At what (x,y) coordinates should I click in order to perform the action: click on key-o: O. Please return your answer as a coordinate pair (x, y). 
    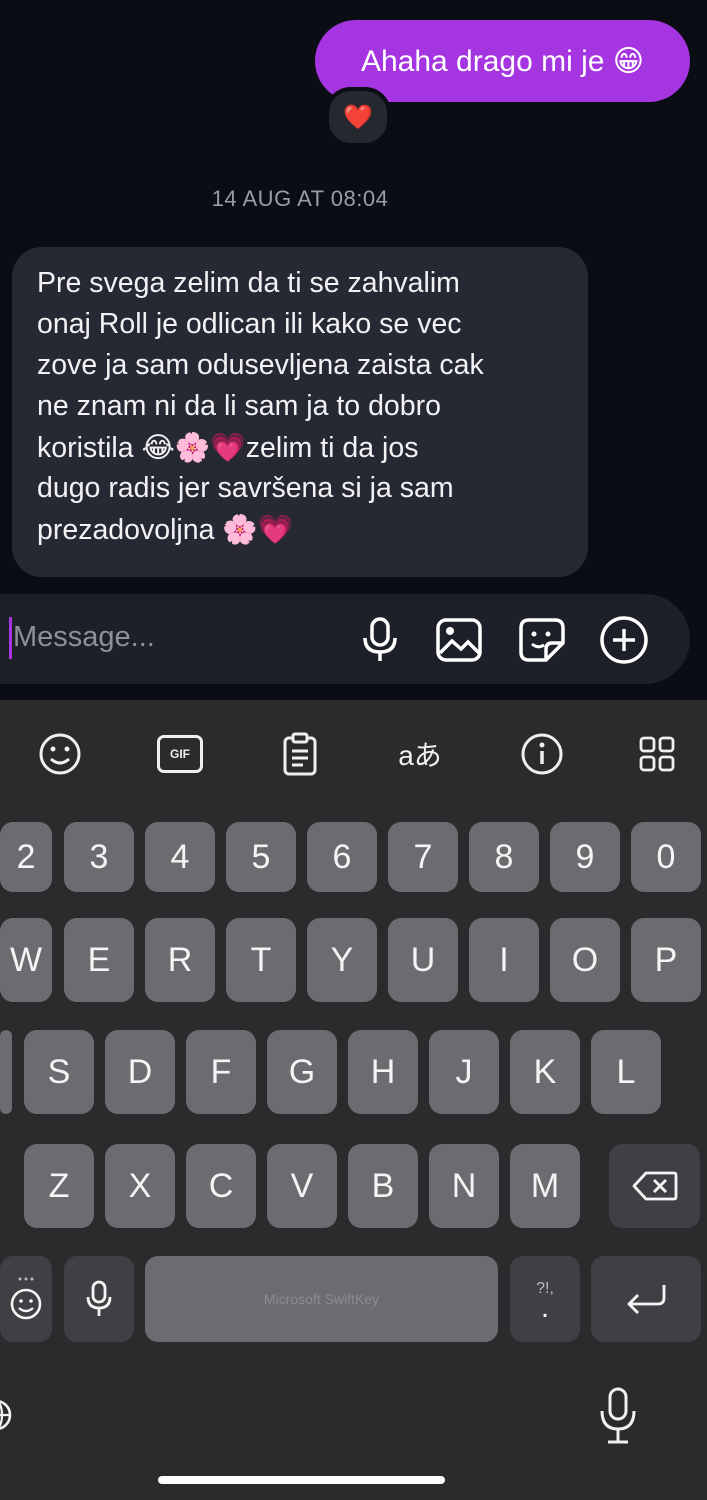
    Looking at the image, I should click on (585, 960).